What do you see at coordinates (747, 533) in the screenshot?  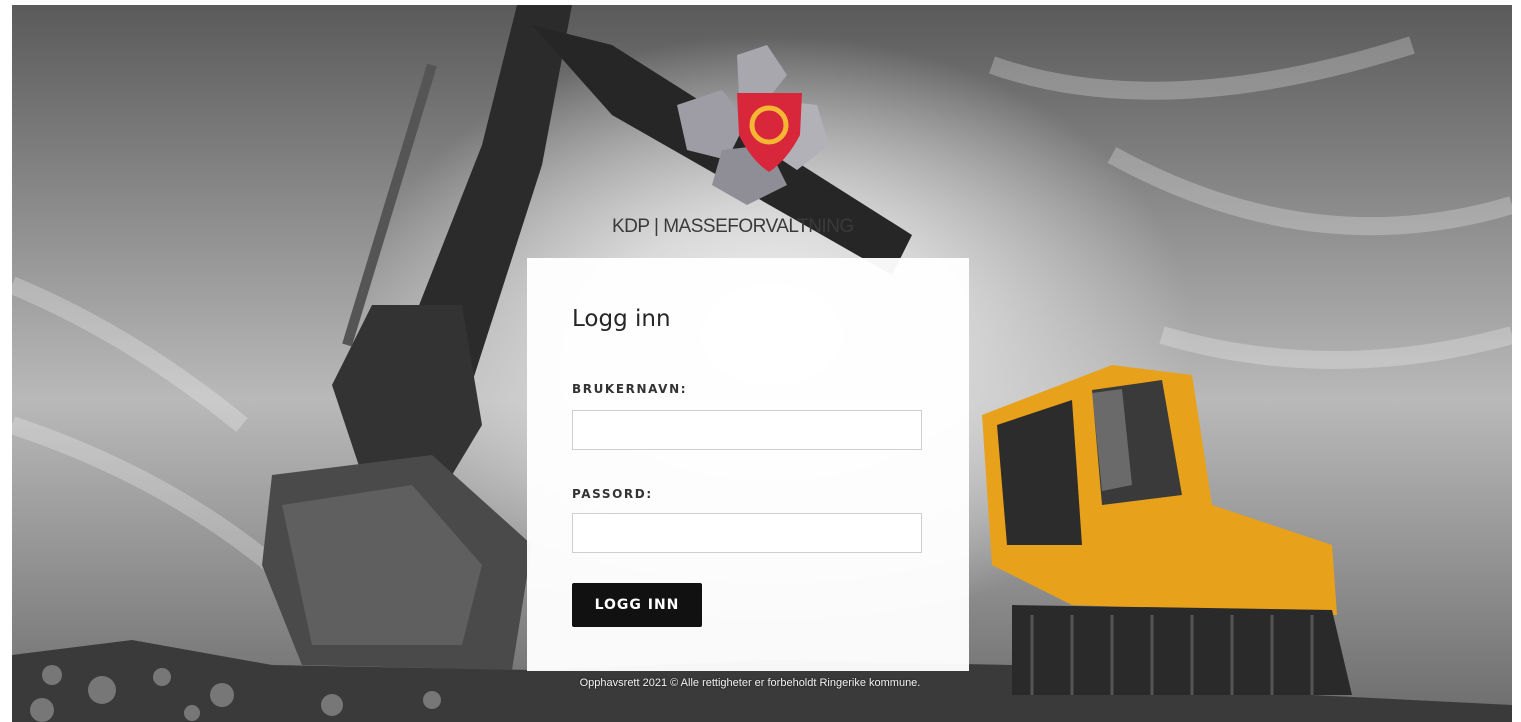 I see `password-input` at bounding box center [747, 533].